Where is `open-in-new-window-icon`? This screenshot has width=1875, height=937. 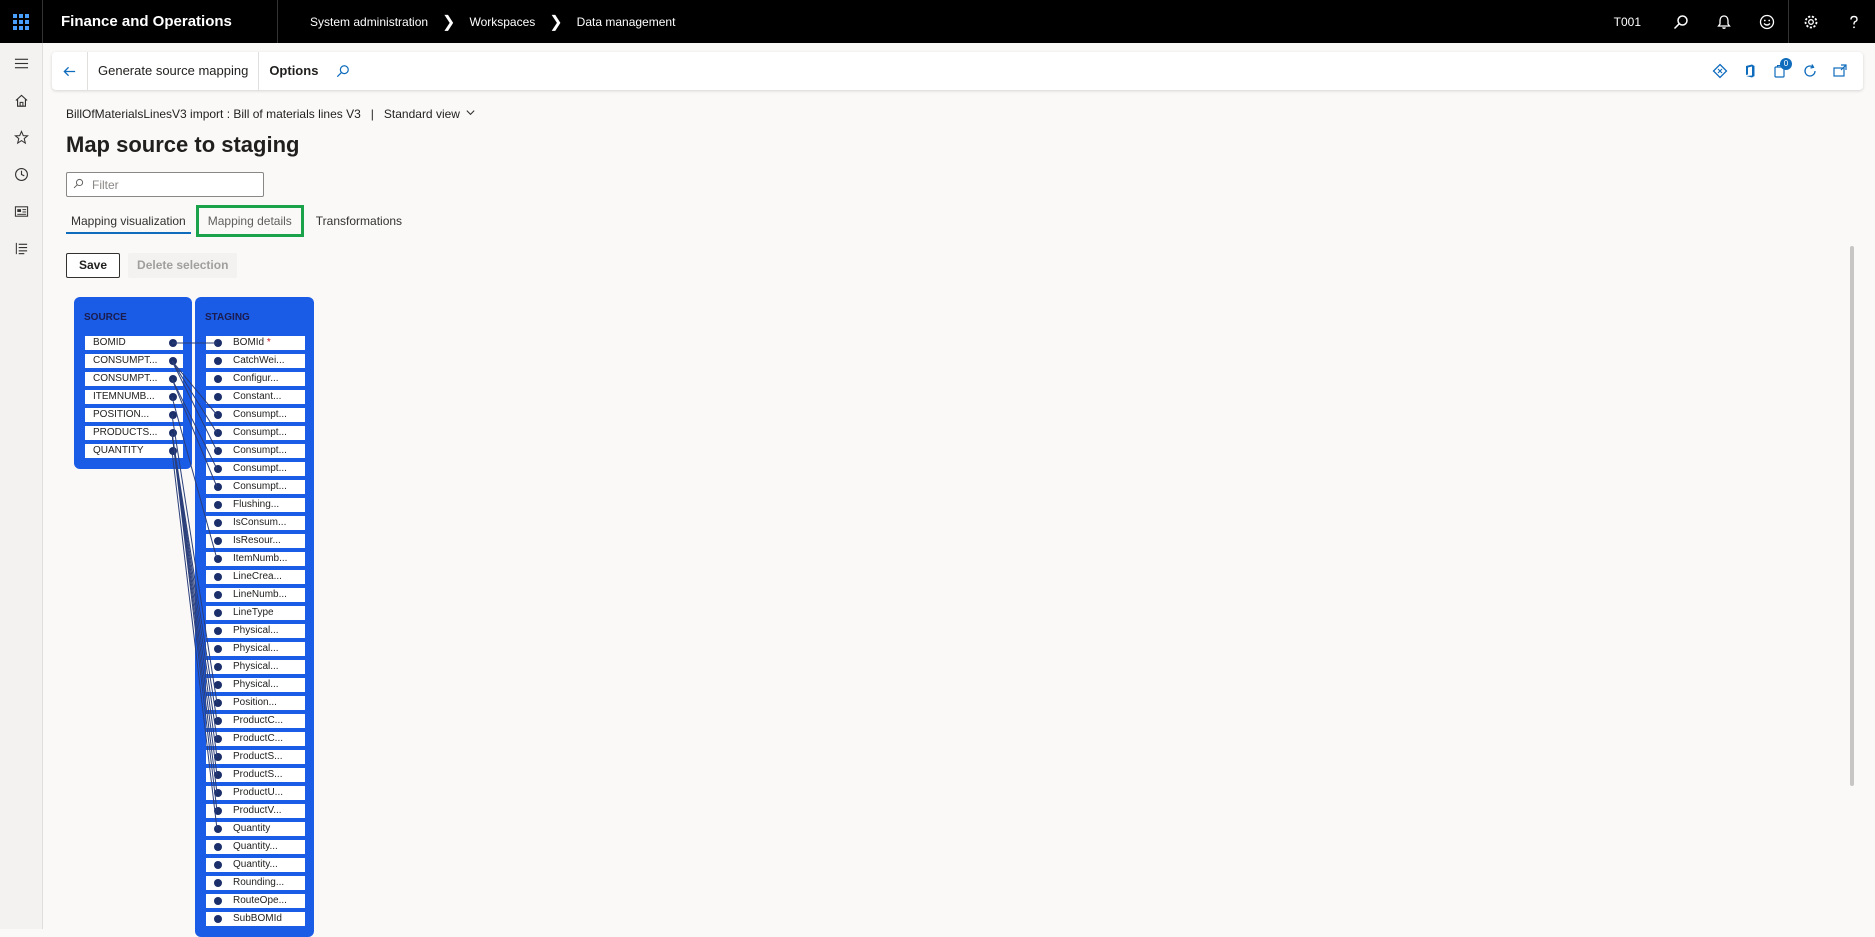
open-in-new-window-icon is located at coordinates (1840, 71).